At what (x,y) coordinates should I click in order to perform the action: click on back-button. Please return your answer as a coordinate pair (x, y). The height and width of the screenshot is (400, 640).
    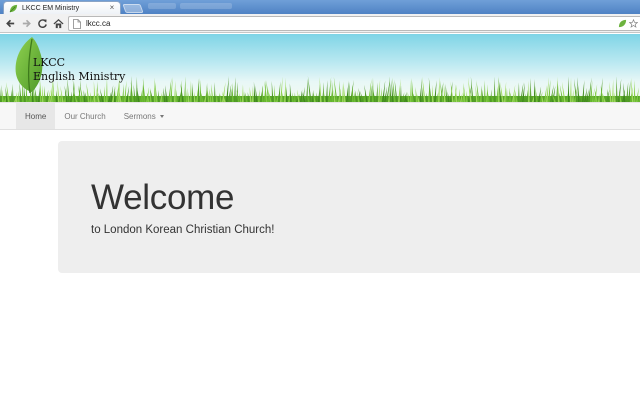
    Looking at the image, I should click on (10, 23).